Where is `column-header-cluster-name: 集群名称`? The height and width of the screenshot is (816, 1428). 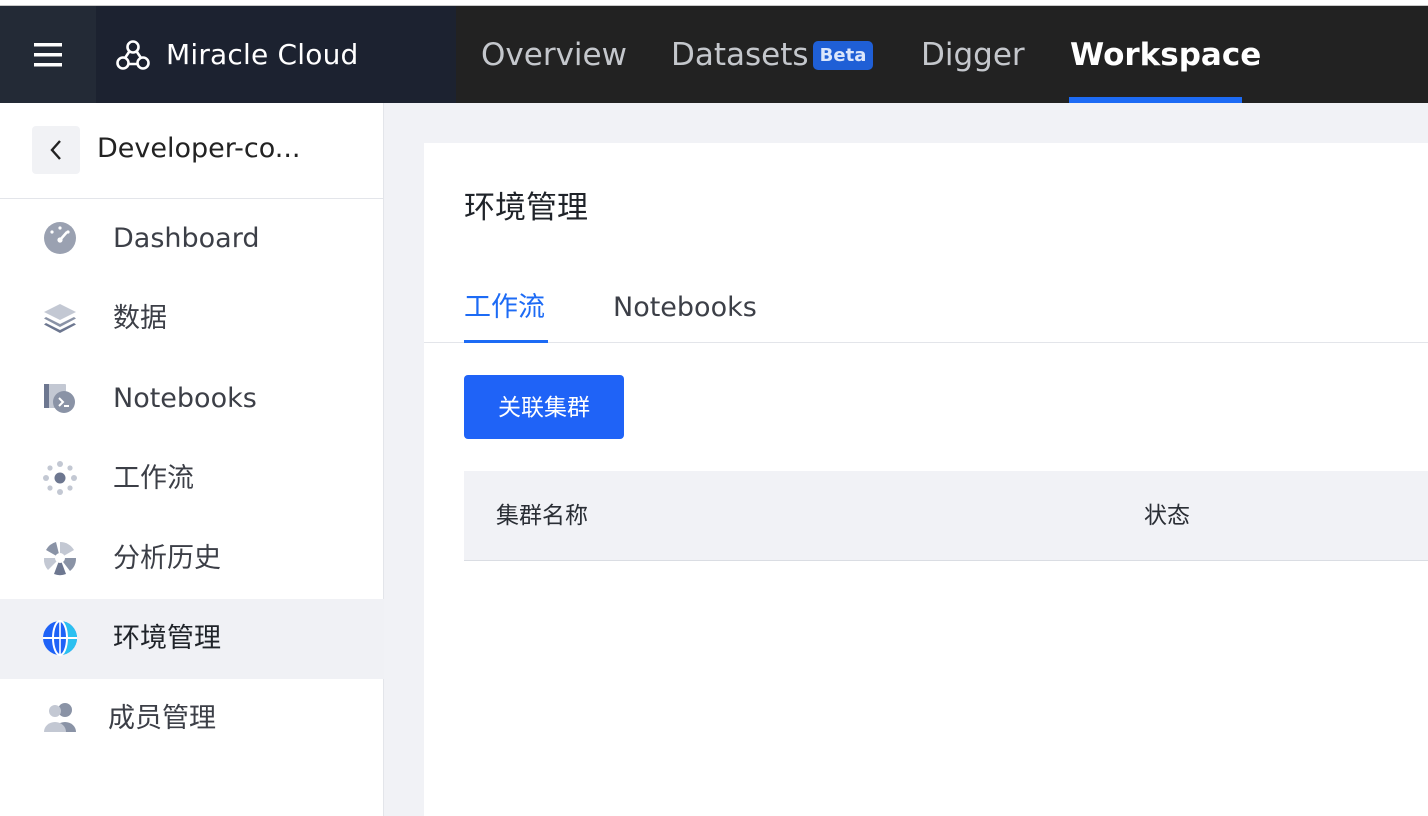
column-header-cluster-name: 集群名称 is located at coordinates (542, 516).